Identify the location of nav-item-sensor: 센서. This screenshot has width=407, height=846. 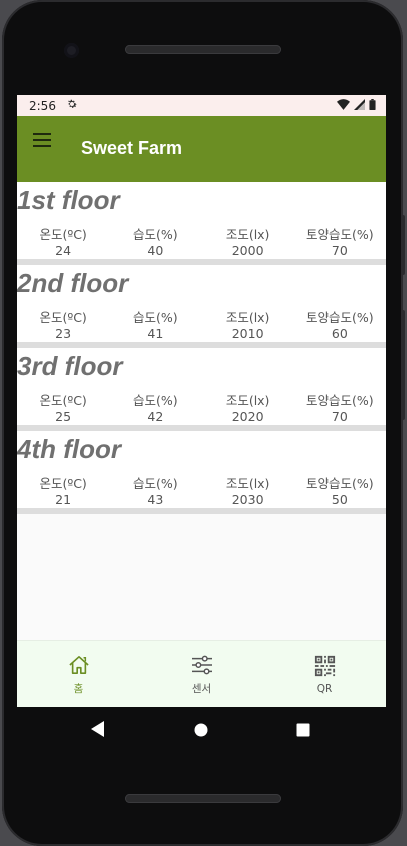
(201, 674).